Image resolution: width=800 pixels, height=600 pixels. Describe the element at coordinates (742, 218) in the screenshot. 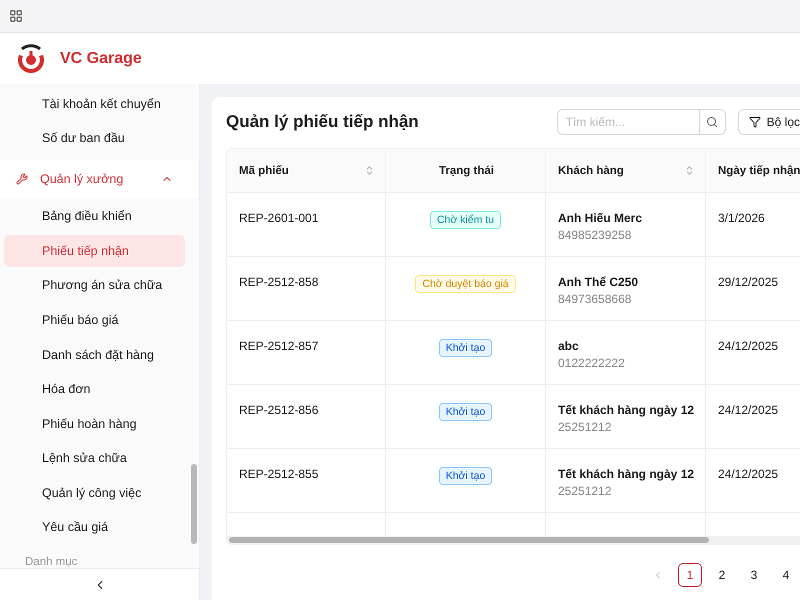

I see `table-cell-text: 3/1/2026` at that location.